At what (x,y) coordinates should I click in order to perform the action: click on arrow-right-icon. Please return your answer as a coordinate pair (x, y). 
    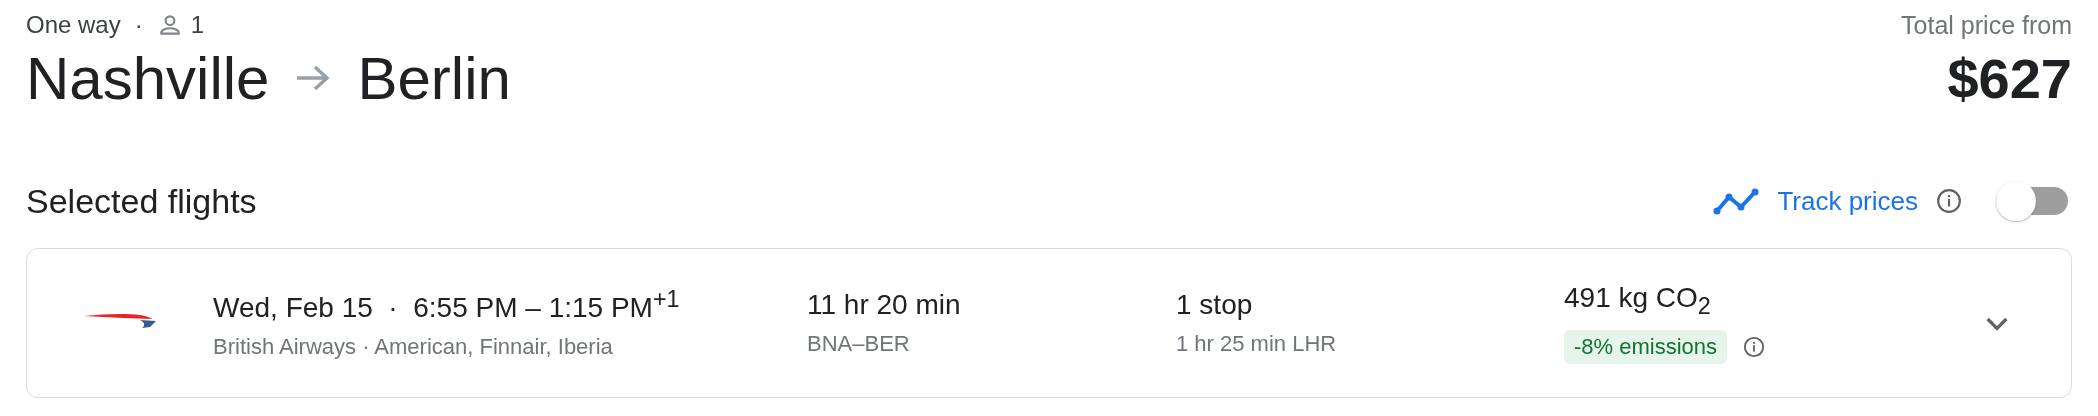
    Looking at the image, I should click on (313, 78).